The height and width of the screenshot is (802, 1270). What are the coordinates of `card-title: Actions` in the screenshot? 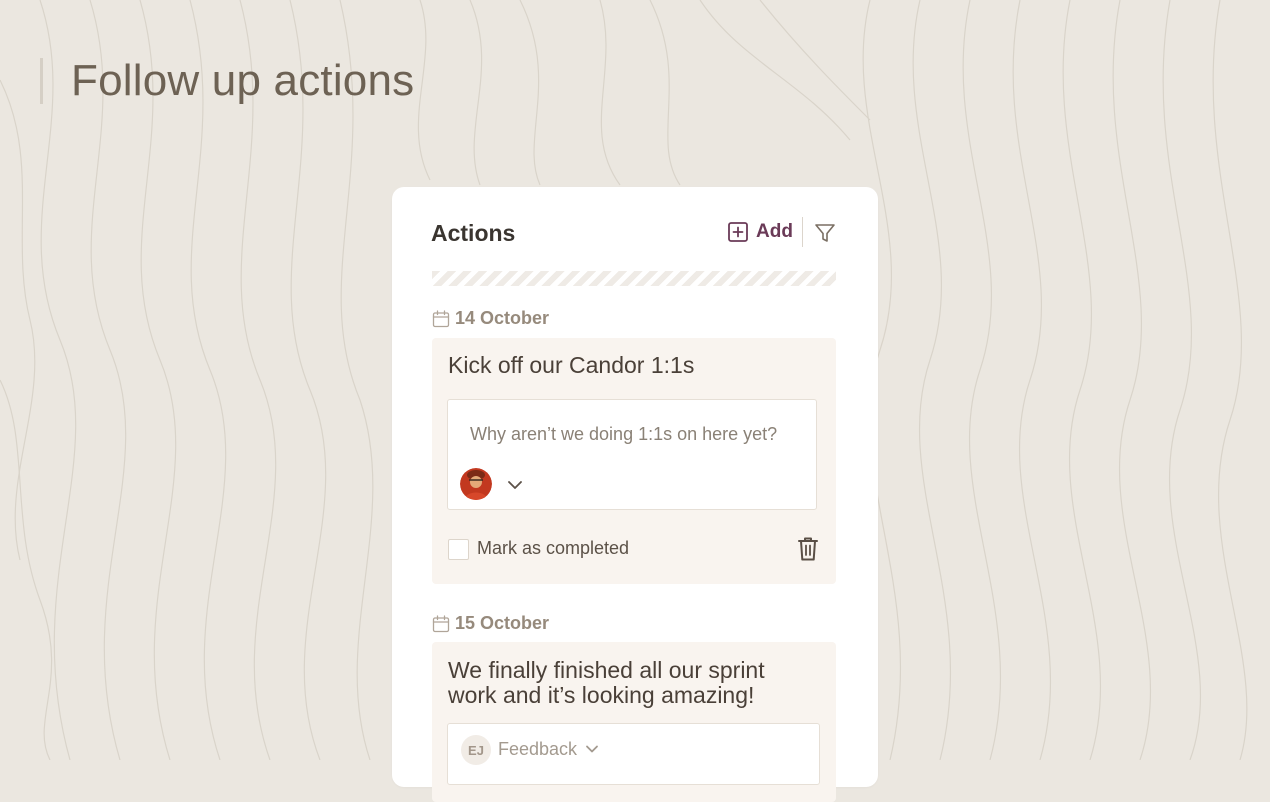 It's located at (473, 233).